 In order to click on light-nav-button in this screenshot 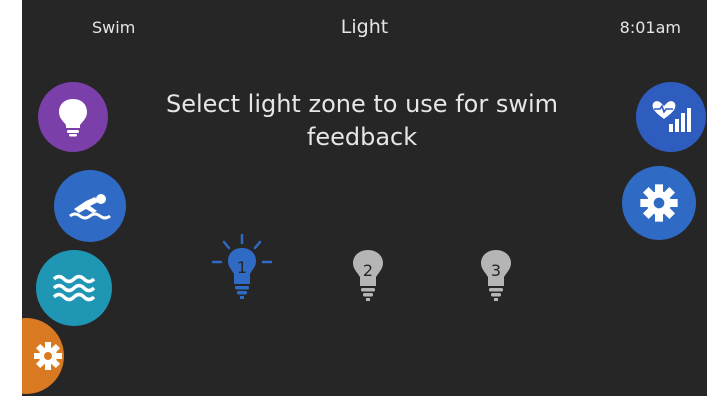, I will do `click(73, 117)`.